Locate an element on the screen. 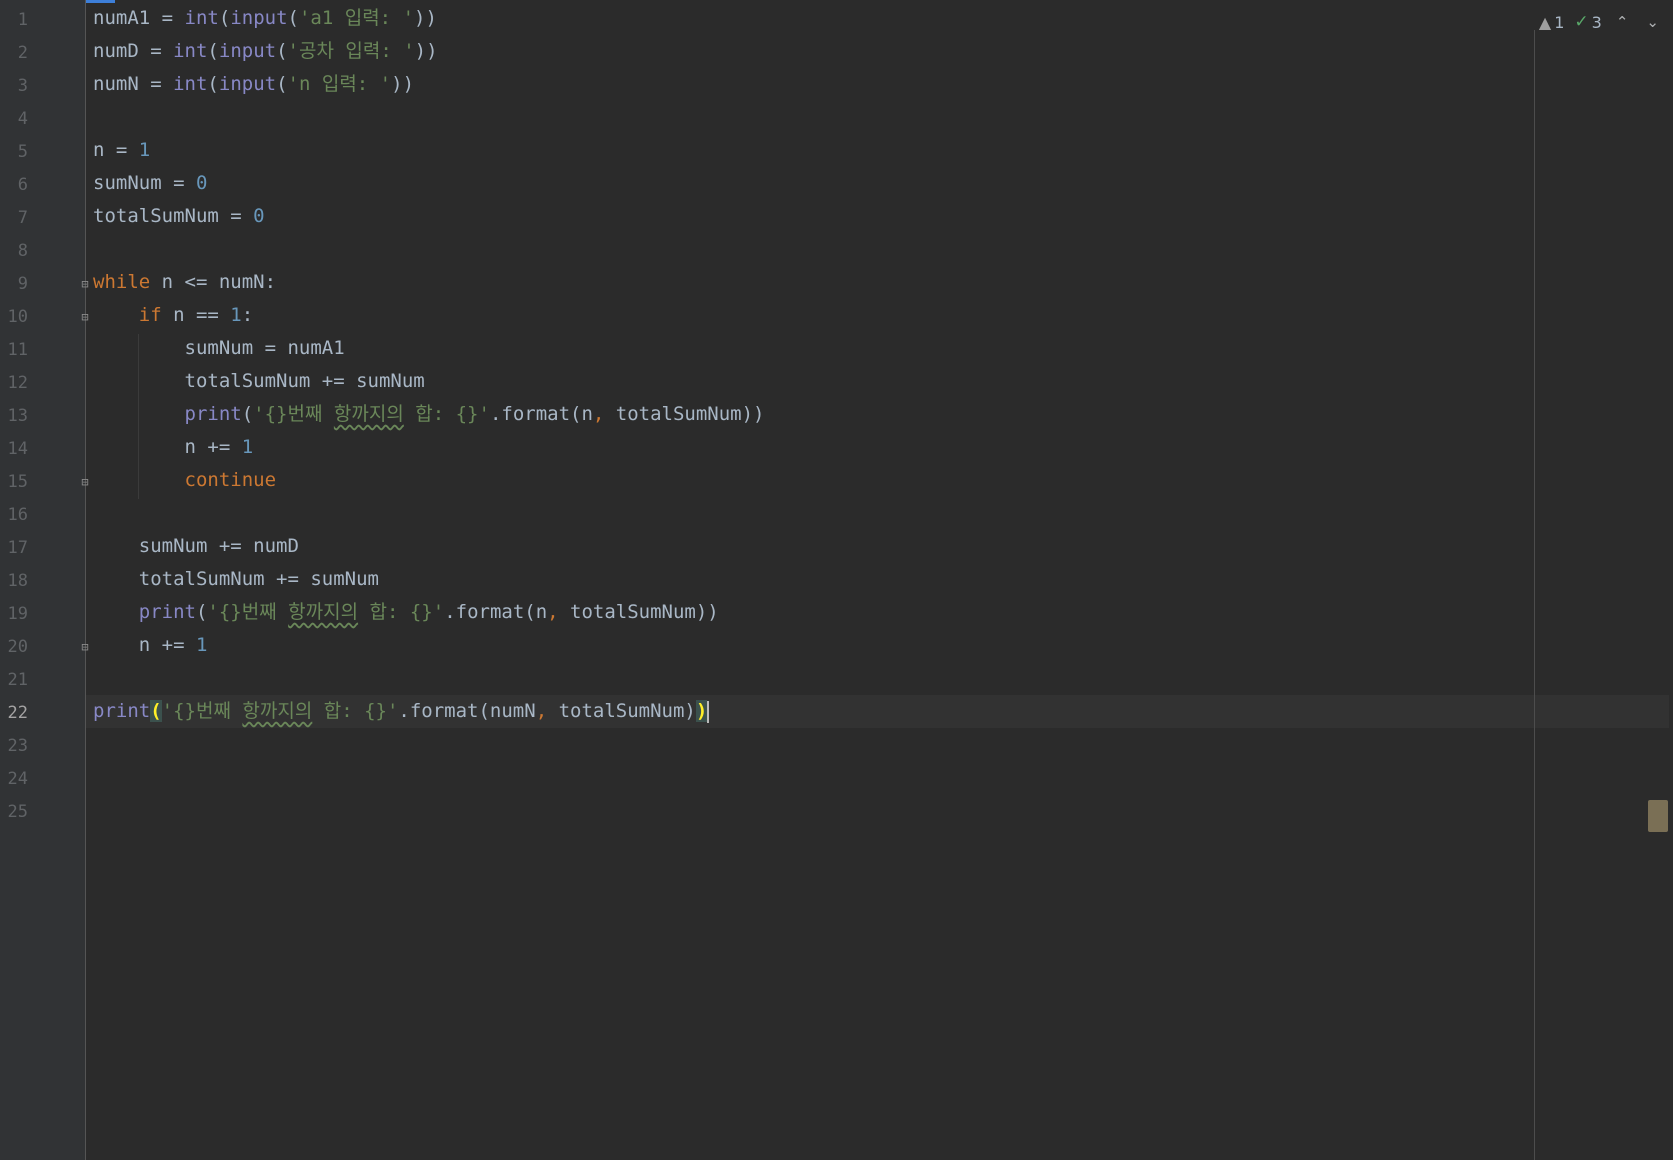 The image size is (1673, 1160). line-number: 4 is located at coordinates (22, 119).